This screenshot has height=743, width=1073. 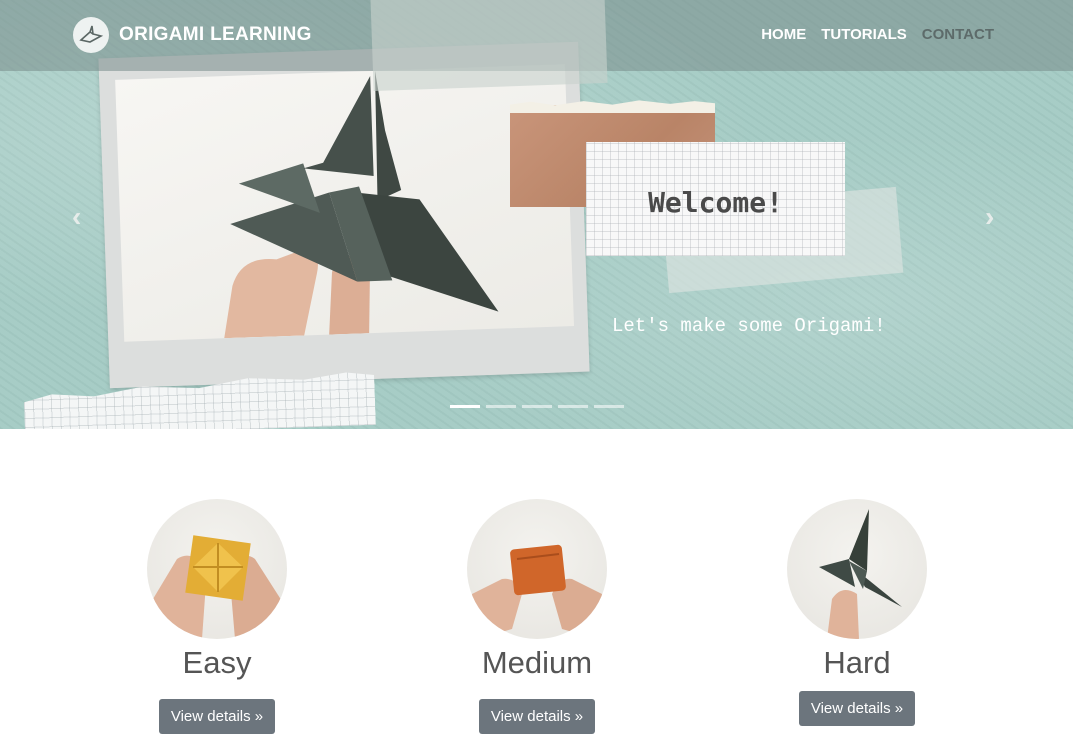 I want to click on chevron-left-icon: ‹, so click(x=76, y=217).